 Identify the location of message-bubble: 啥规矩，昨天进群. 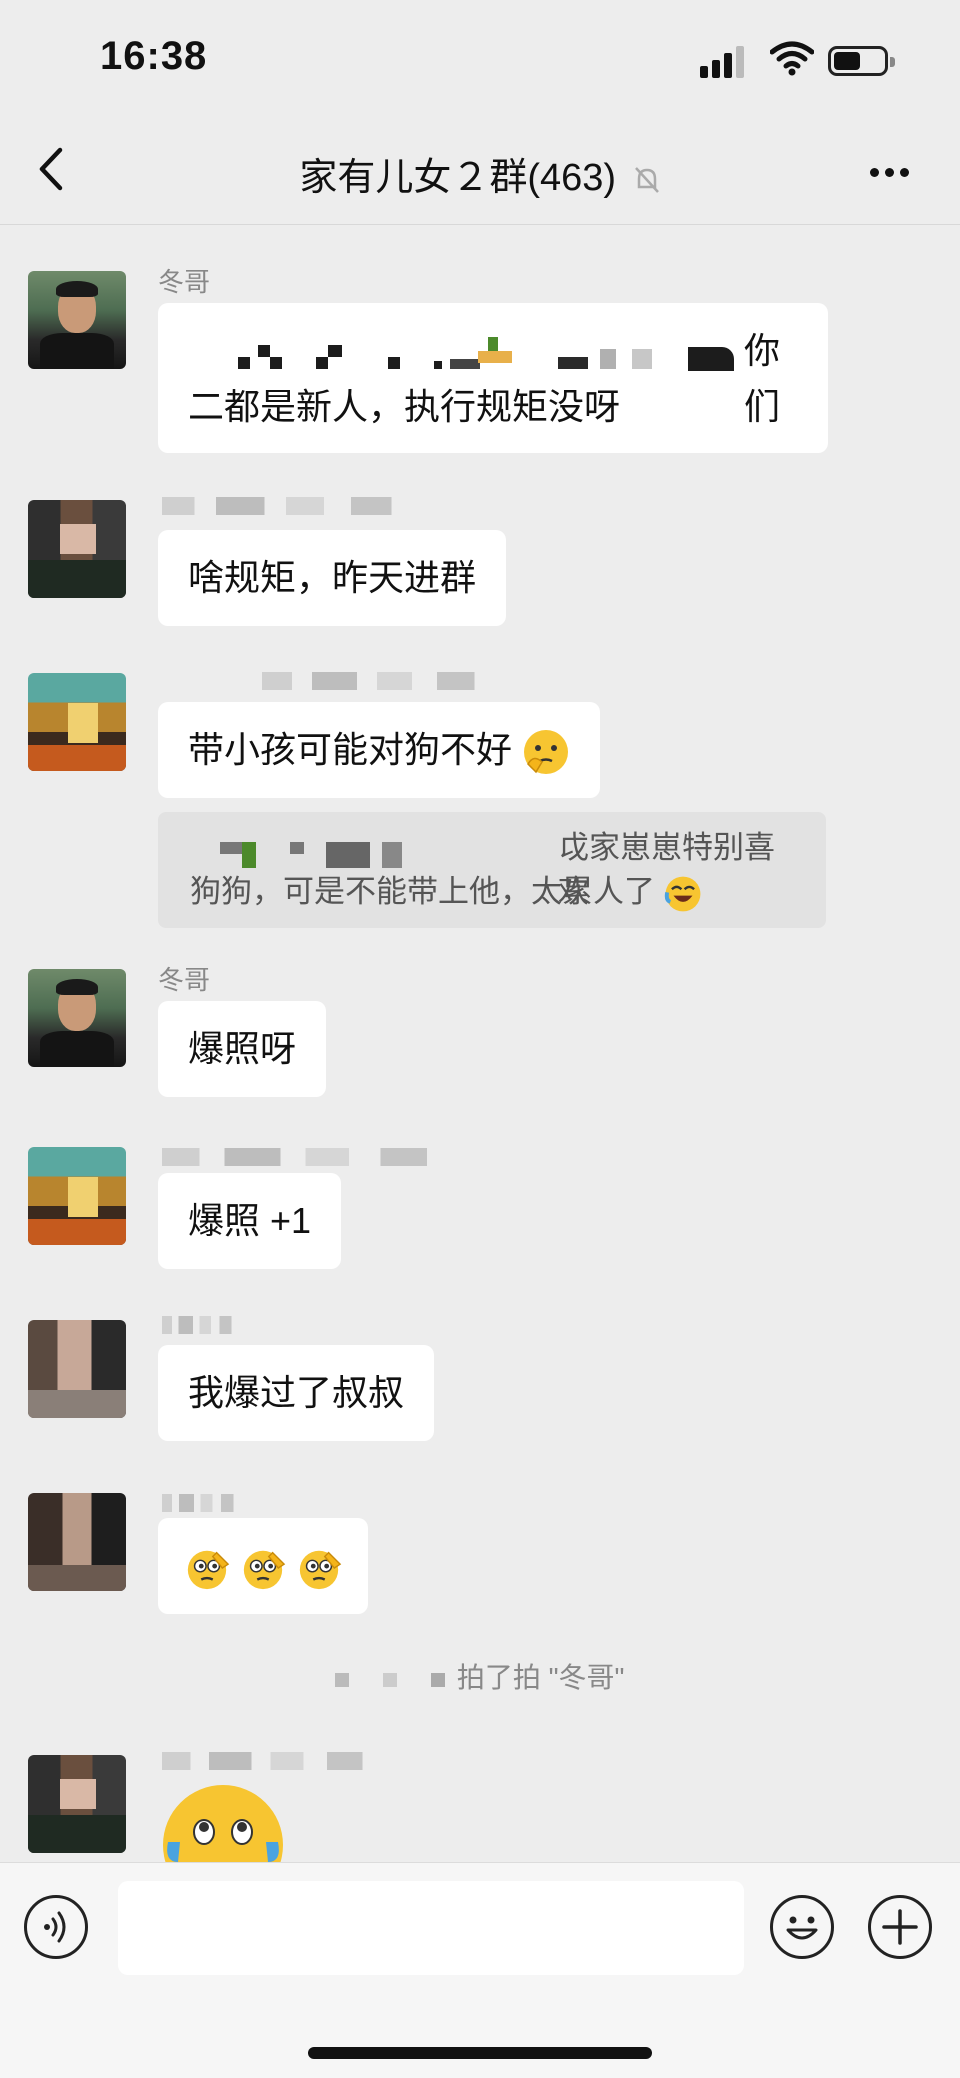
(332, 578).